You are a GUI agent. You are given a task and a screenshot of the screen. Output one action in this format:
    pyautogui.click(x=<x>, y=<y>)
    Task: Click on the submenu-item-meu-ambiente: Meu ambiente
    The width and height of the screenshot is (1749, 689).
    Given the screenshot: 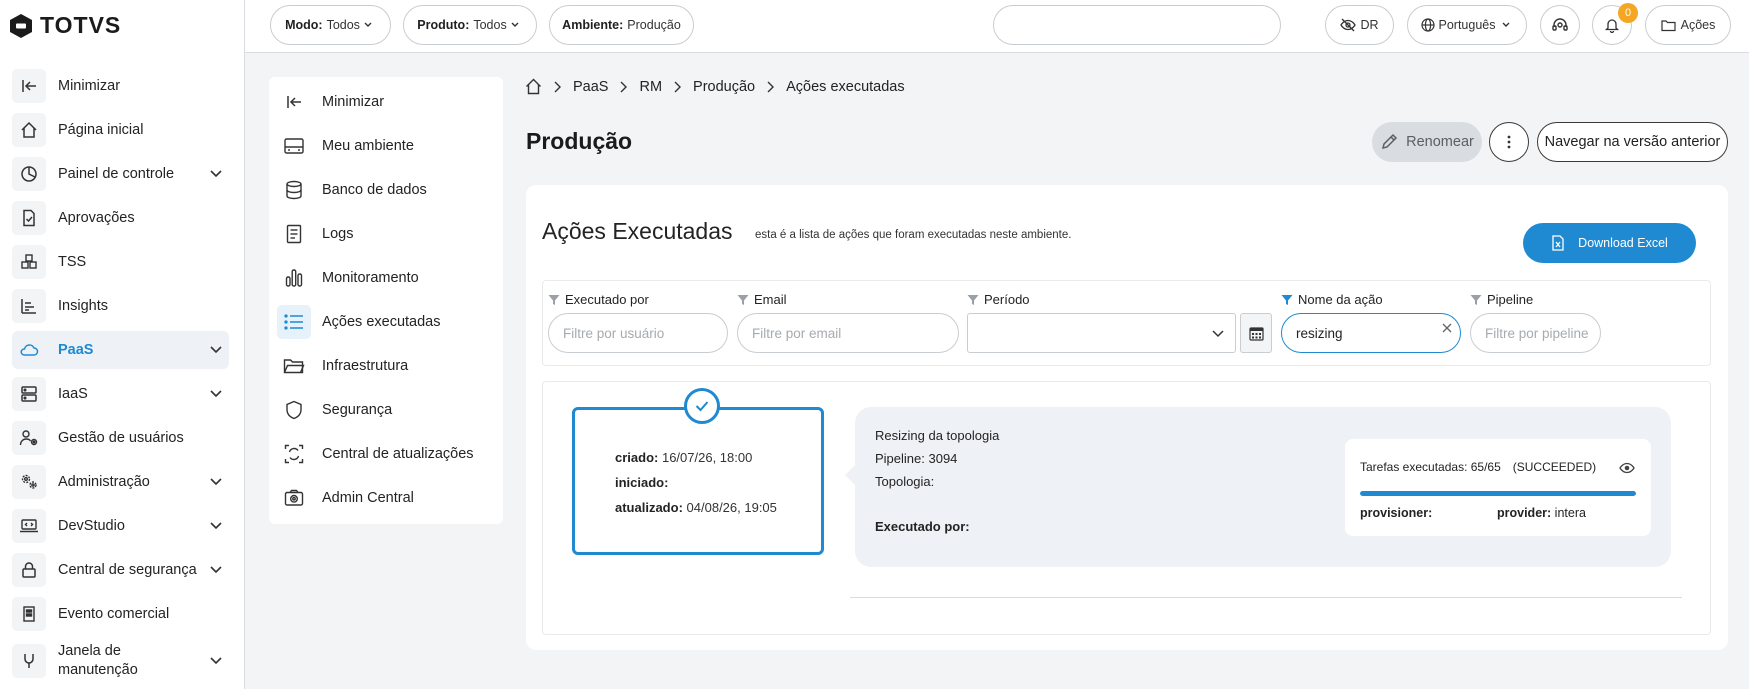 What is the action you would take?
    pyautogui.click(x=386, y=146)
    